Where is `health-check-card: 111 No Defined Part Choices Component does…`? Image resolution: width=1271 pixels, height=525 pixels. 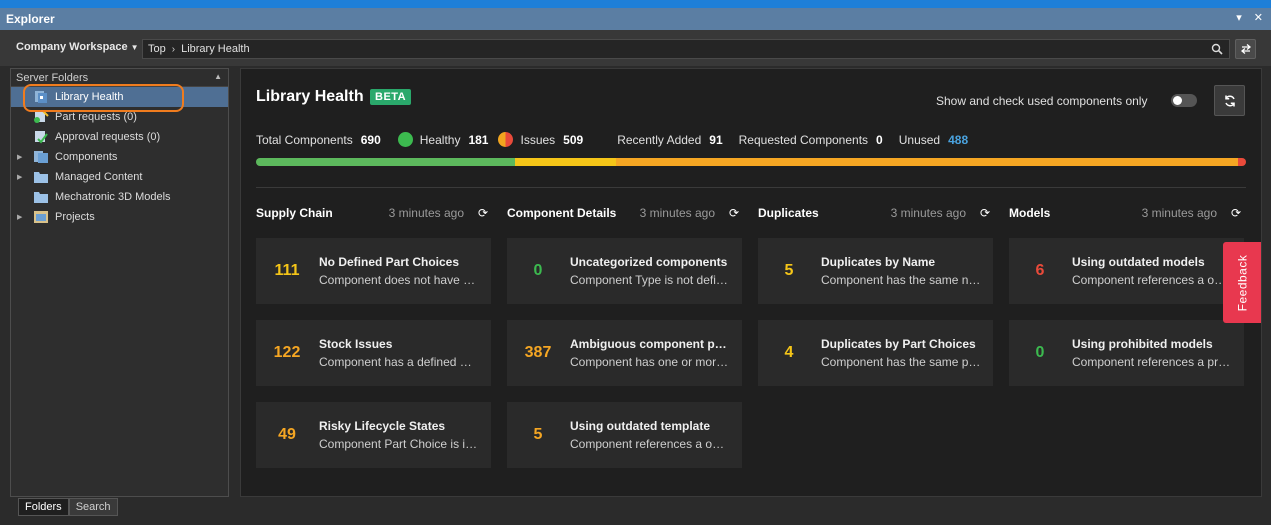
health-check-card: 111 No Defined Part Choices Component does… is located at coordinates (373, 271).